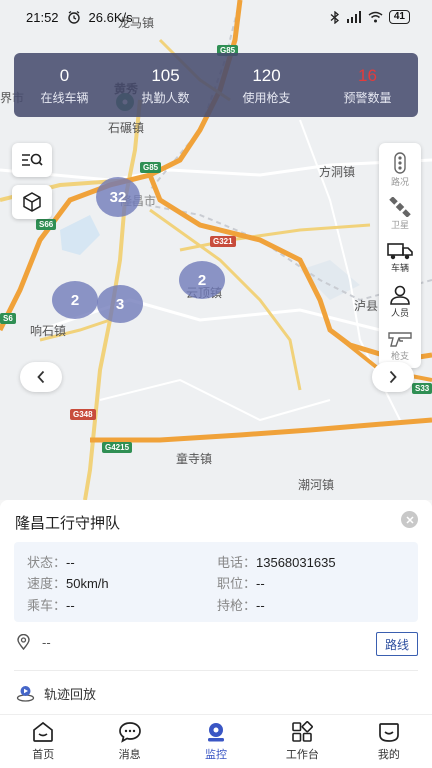 This screenshot has width=432, height=768. I want to click on info-status: 状态：--, so click(51, 561).